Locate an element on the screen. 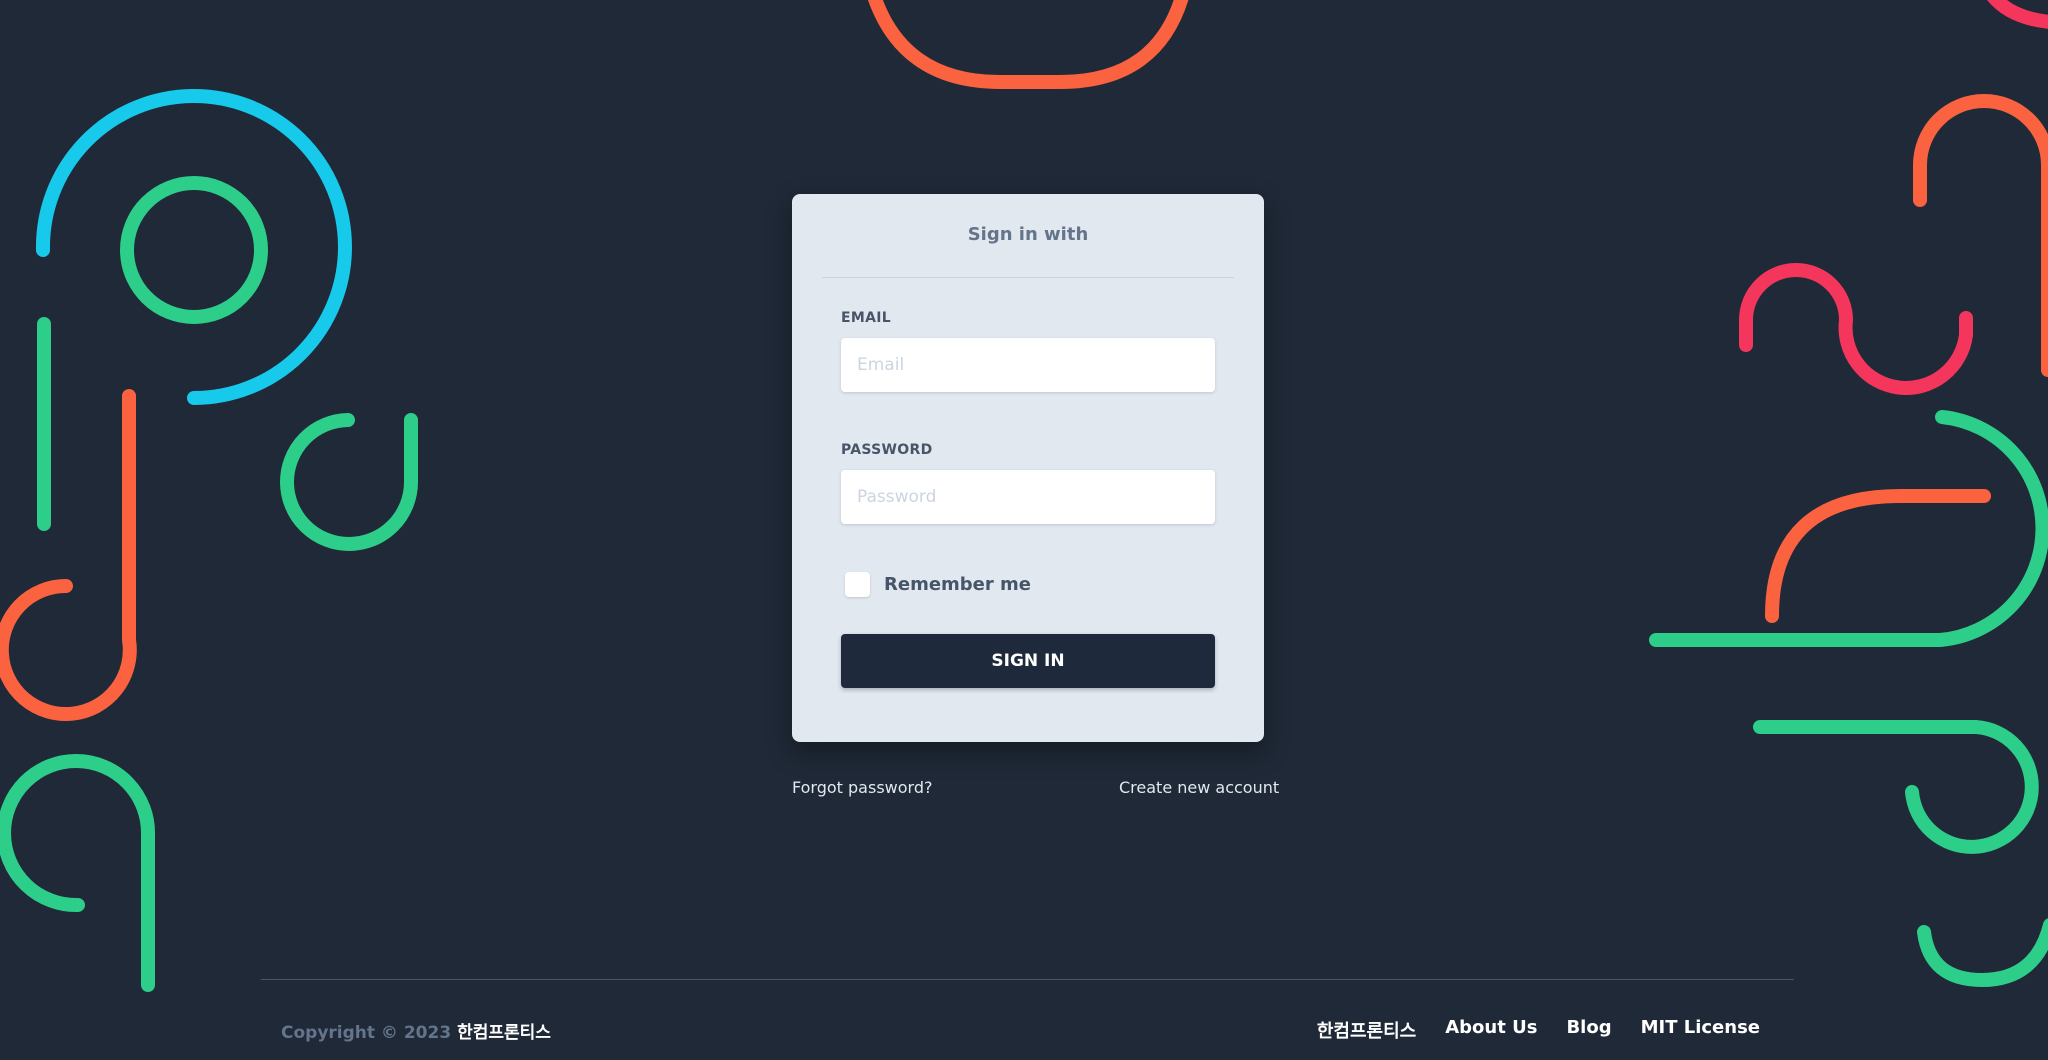 This screenshot has height=1060, width=2048. remember-me-checkbox is located at coordinates (857, 584).